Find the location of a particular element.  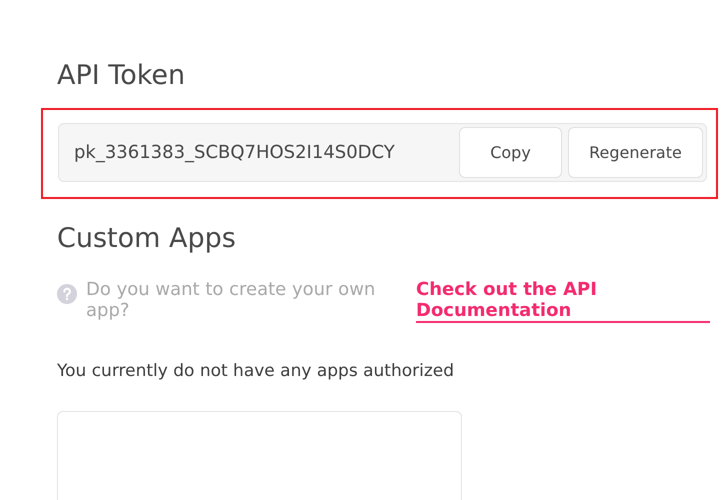

regenerate-button: Regenerate is located at coordinates (635, 152).